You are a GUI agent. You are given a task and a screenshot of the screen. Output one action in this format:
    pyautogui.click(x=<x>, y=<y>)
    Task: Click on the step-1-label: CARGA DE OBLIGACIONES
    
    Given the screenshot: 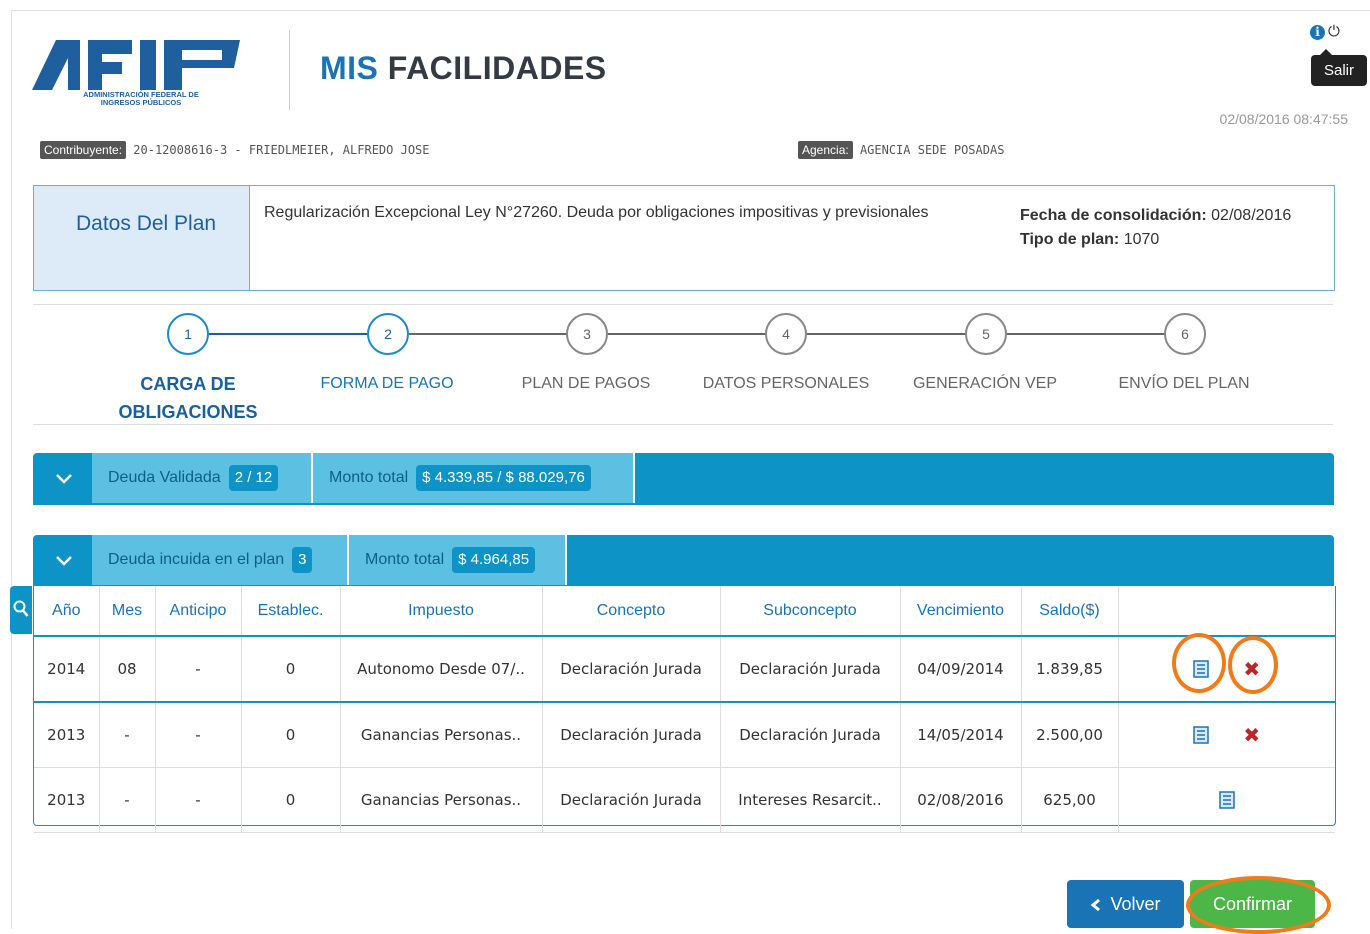 What is the action you would take?
    pyautogui.click(x=188, y=398)
    